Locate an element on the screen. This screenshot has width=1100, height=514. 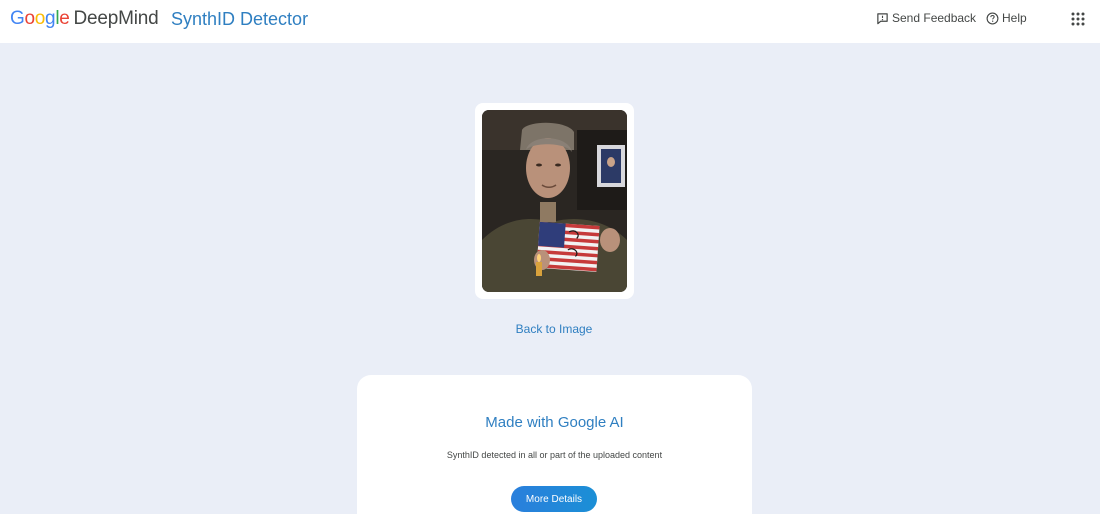
help-button: Help is located at coordinates (1006, 18).